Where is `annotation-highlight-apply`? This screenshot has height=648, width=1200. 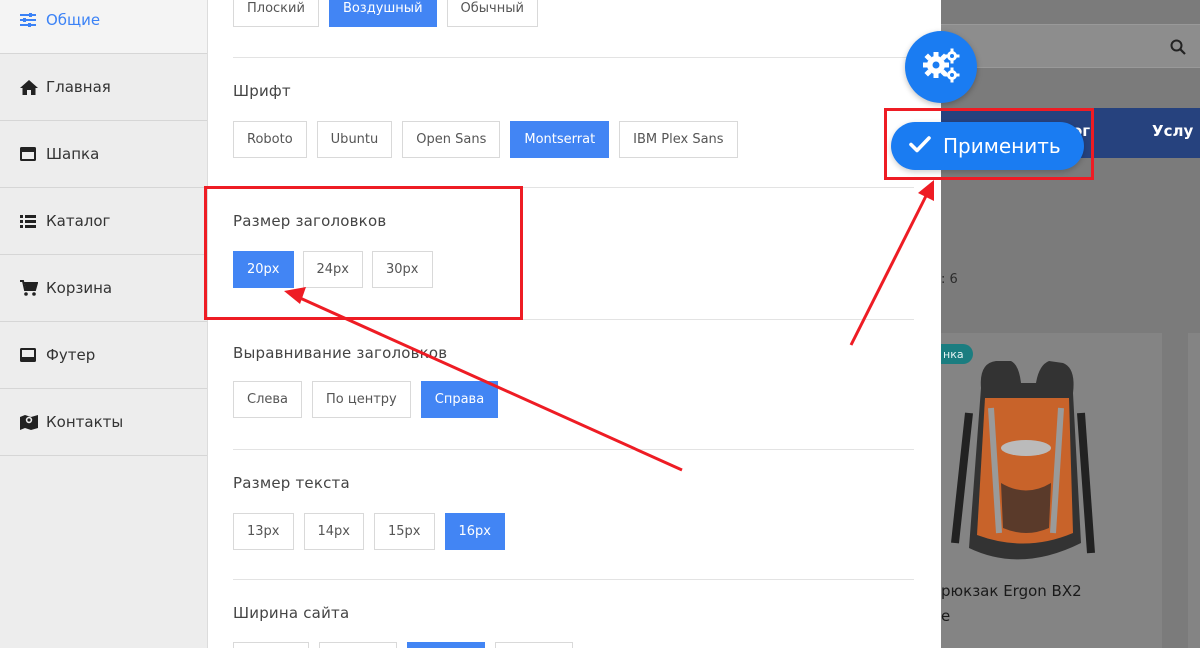 annotation-highlight-apply is located at coordinates (989, 144).